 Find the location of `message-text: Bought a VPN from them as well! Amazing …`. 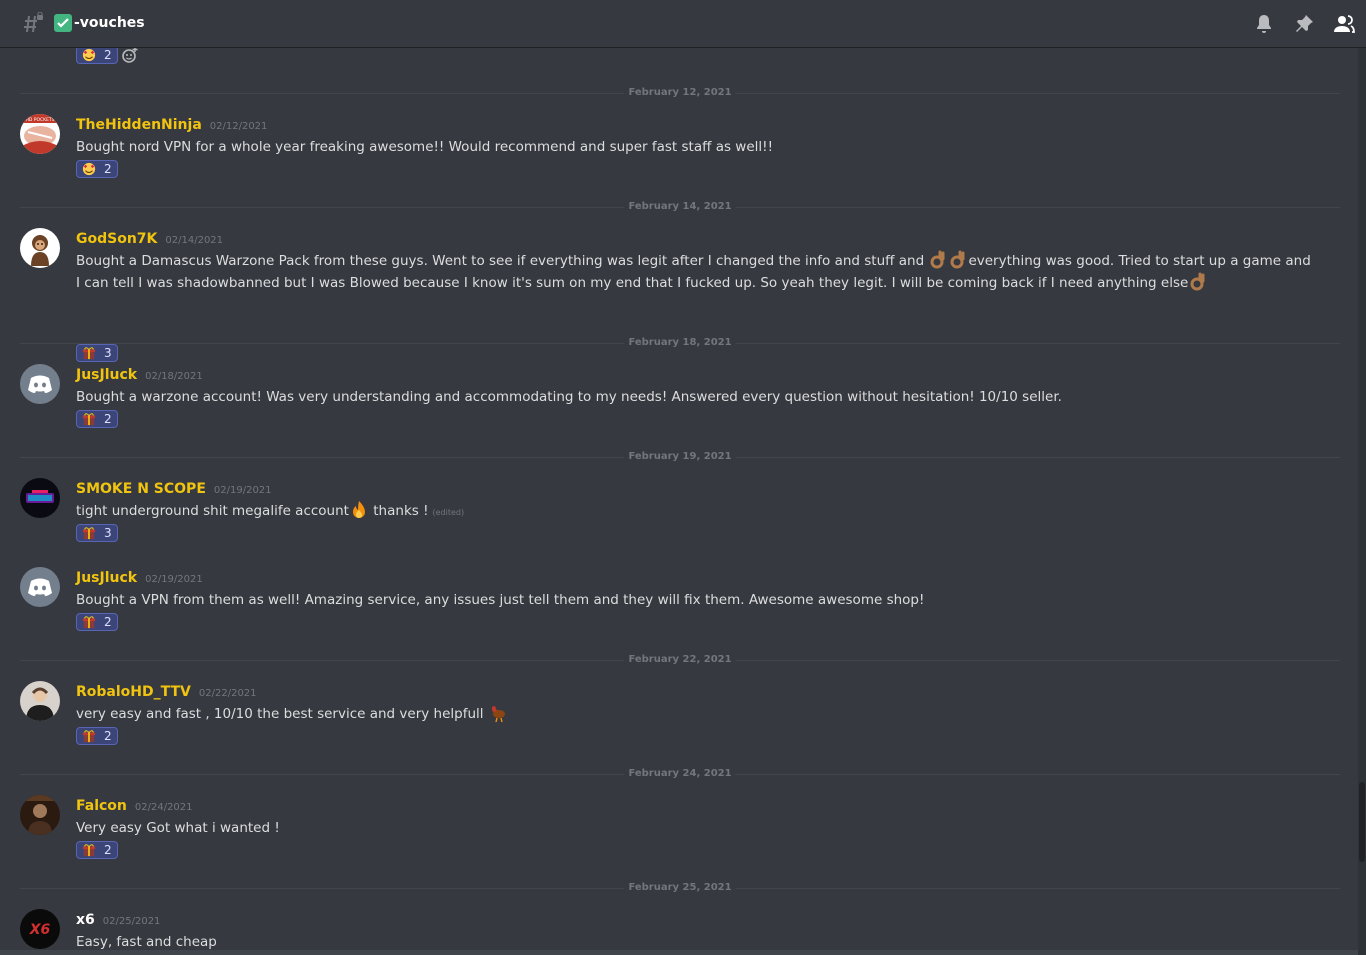

message-text: Bought a VPN from them as well! Amazing … is located at coordinates (500, 600).